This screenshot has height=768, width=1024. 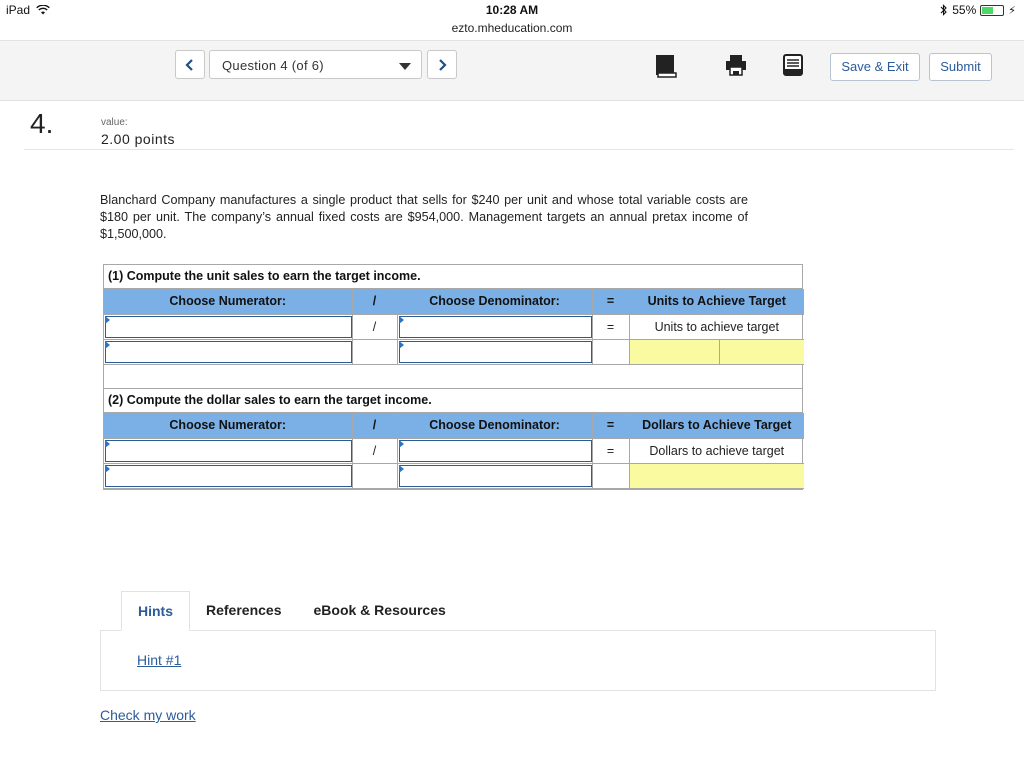 I want to click on divider, so click(x=519, y=149).